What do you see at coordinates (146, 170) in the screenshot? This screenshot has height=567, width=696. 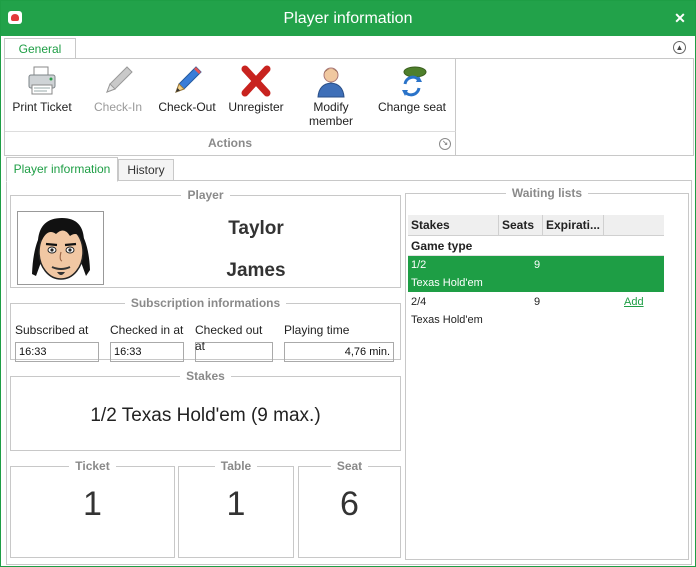 I see `tab-history: History` at bounding box center [146, 170].